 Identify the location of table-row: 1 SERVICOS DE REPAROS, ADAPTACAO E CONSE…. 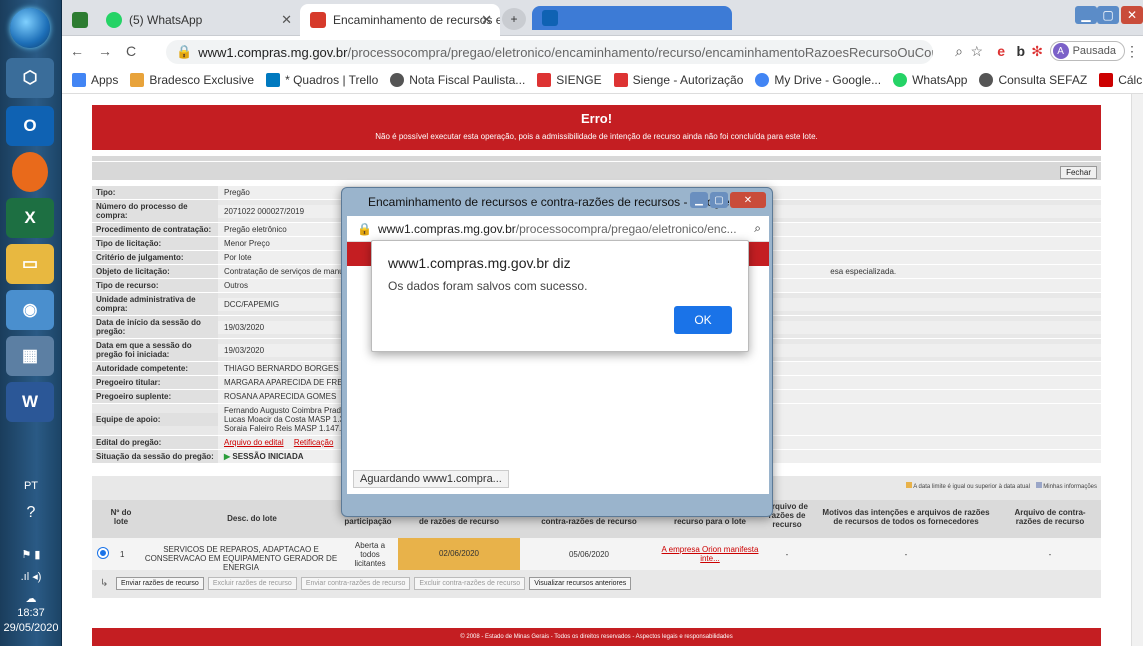
(596, 555).